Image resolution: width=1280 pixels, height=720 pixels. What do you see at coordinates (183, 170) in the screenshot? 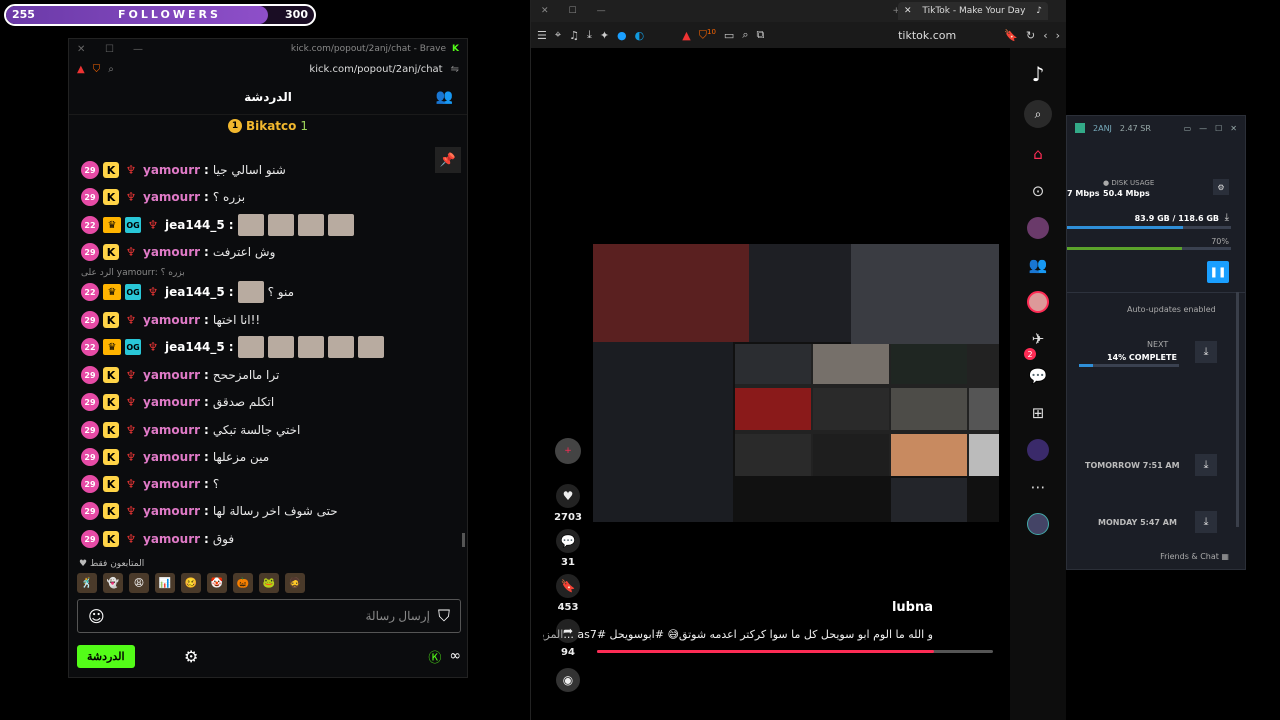
I see `chat-message: 29 K ♆ yamourr: شنو اسالي جيا` at bounding box center [183, 170].